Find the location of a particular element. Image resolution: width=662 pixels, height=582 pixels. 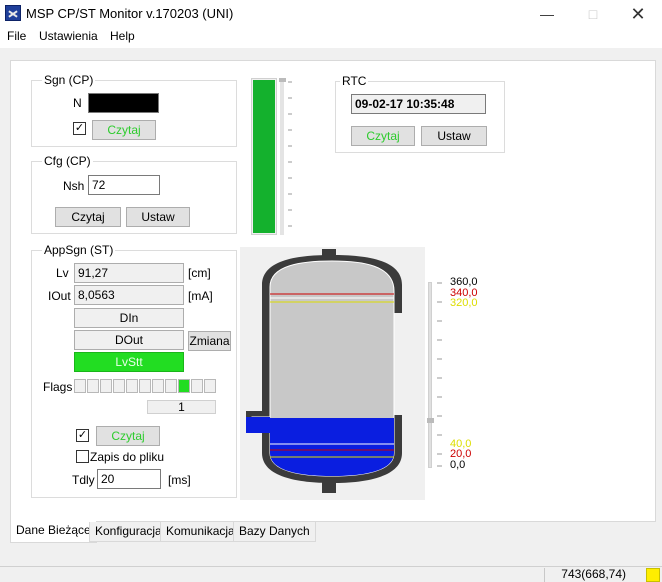

log-to-file-checkbox is located at coordinates (82, 456).